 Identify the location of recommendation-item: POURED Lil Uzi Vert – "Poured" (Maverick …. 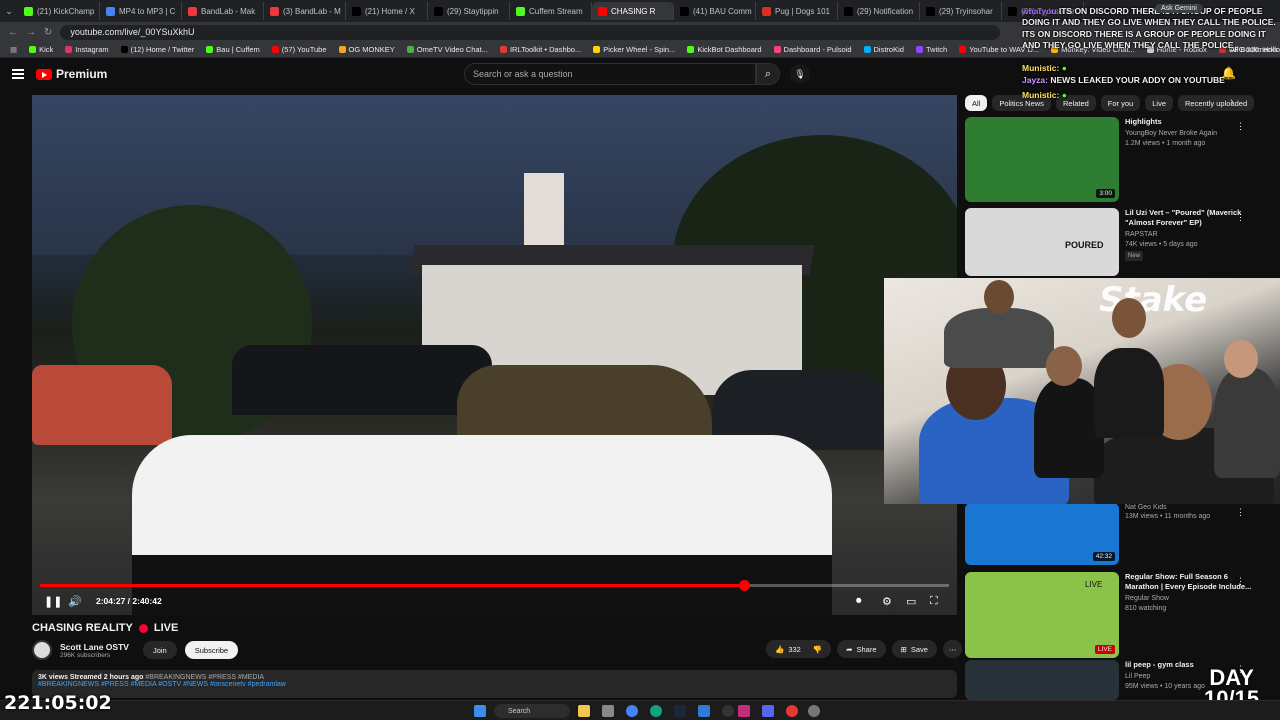
(1110, 242).